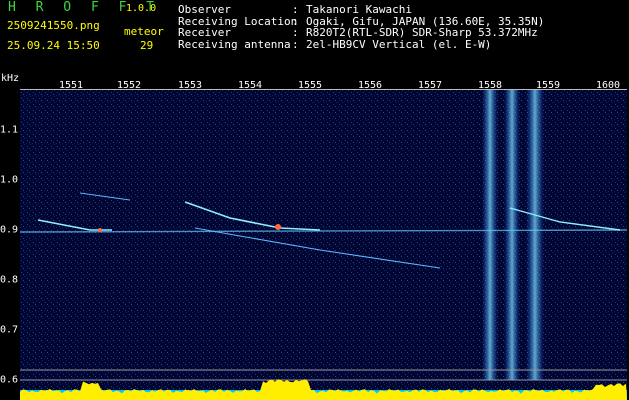 Image resolution: width=629 pixels, height=400 pixels. I want to click on y-tick-label: 1.0, so click(9, 180).